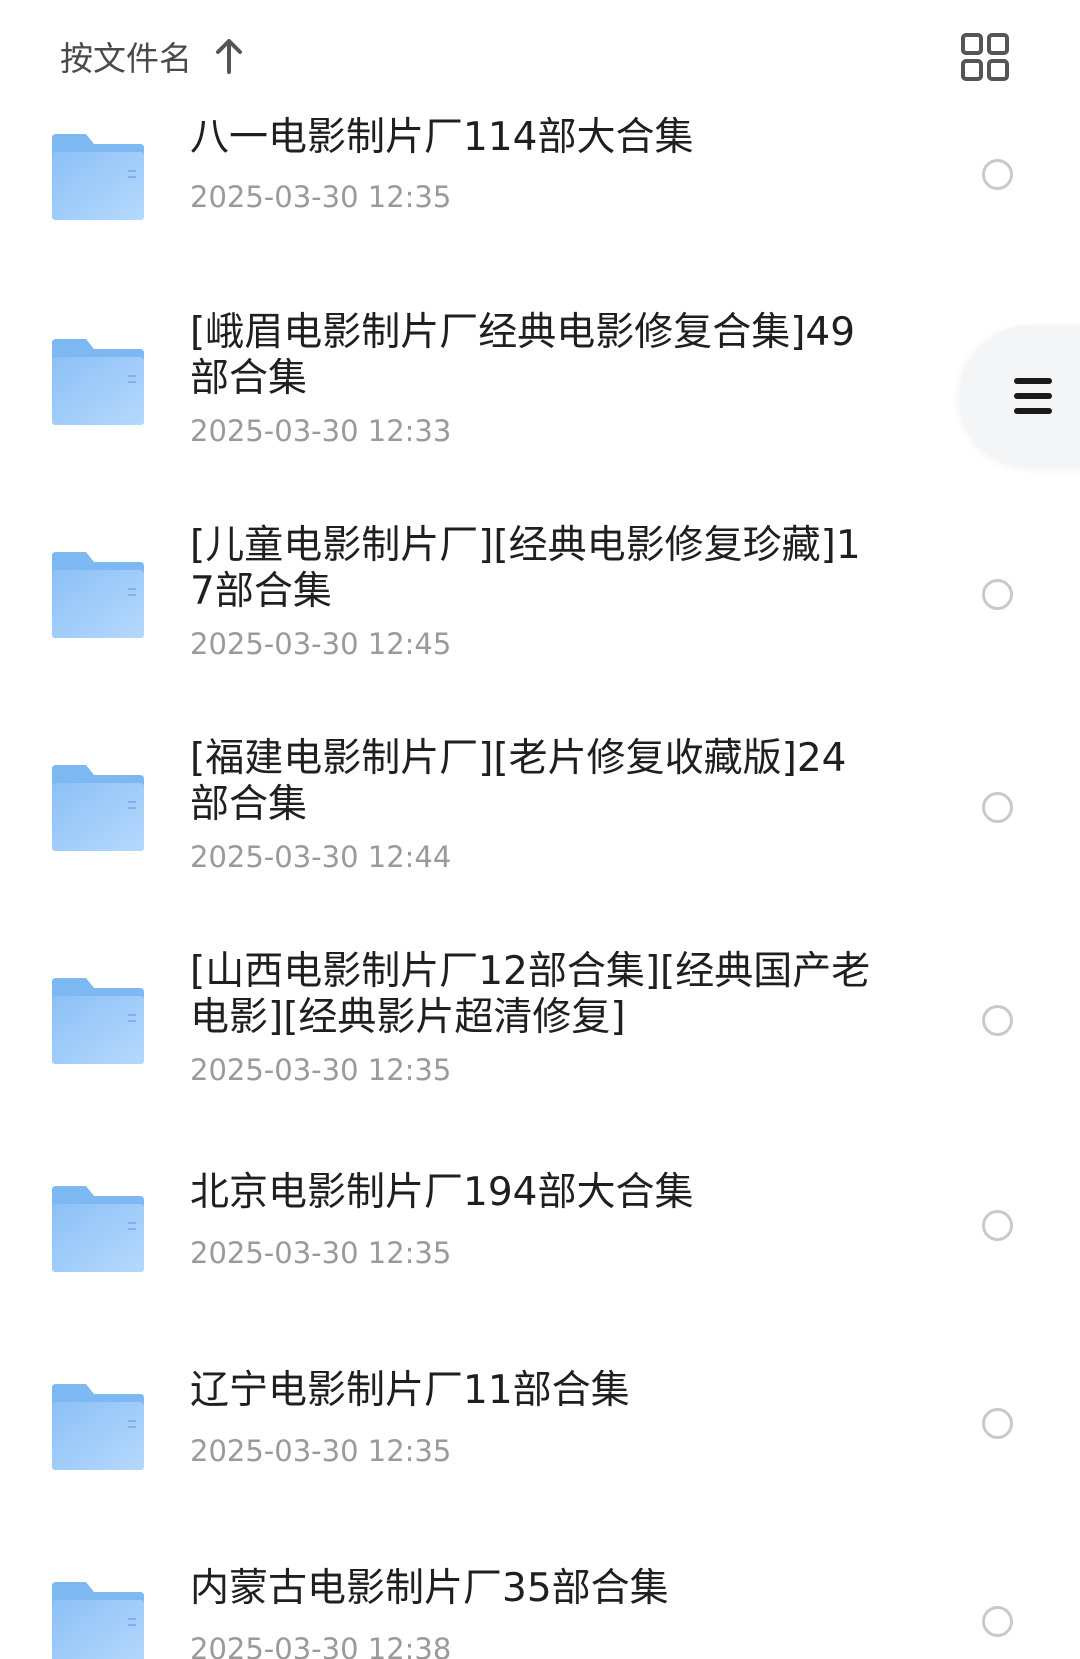 The image size is (1080, 1659). What do you see at coordinates (321, 644) in the screenshot?
I see `file-date: 2025-03-30 12:45` at bounding box center [321, 644].